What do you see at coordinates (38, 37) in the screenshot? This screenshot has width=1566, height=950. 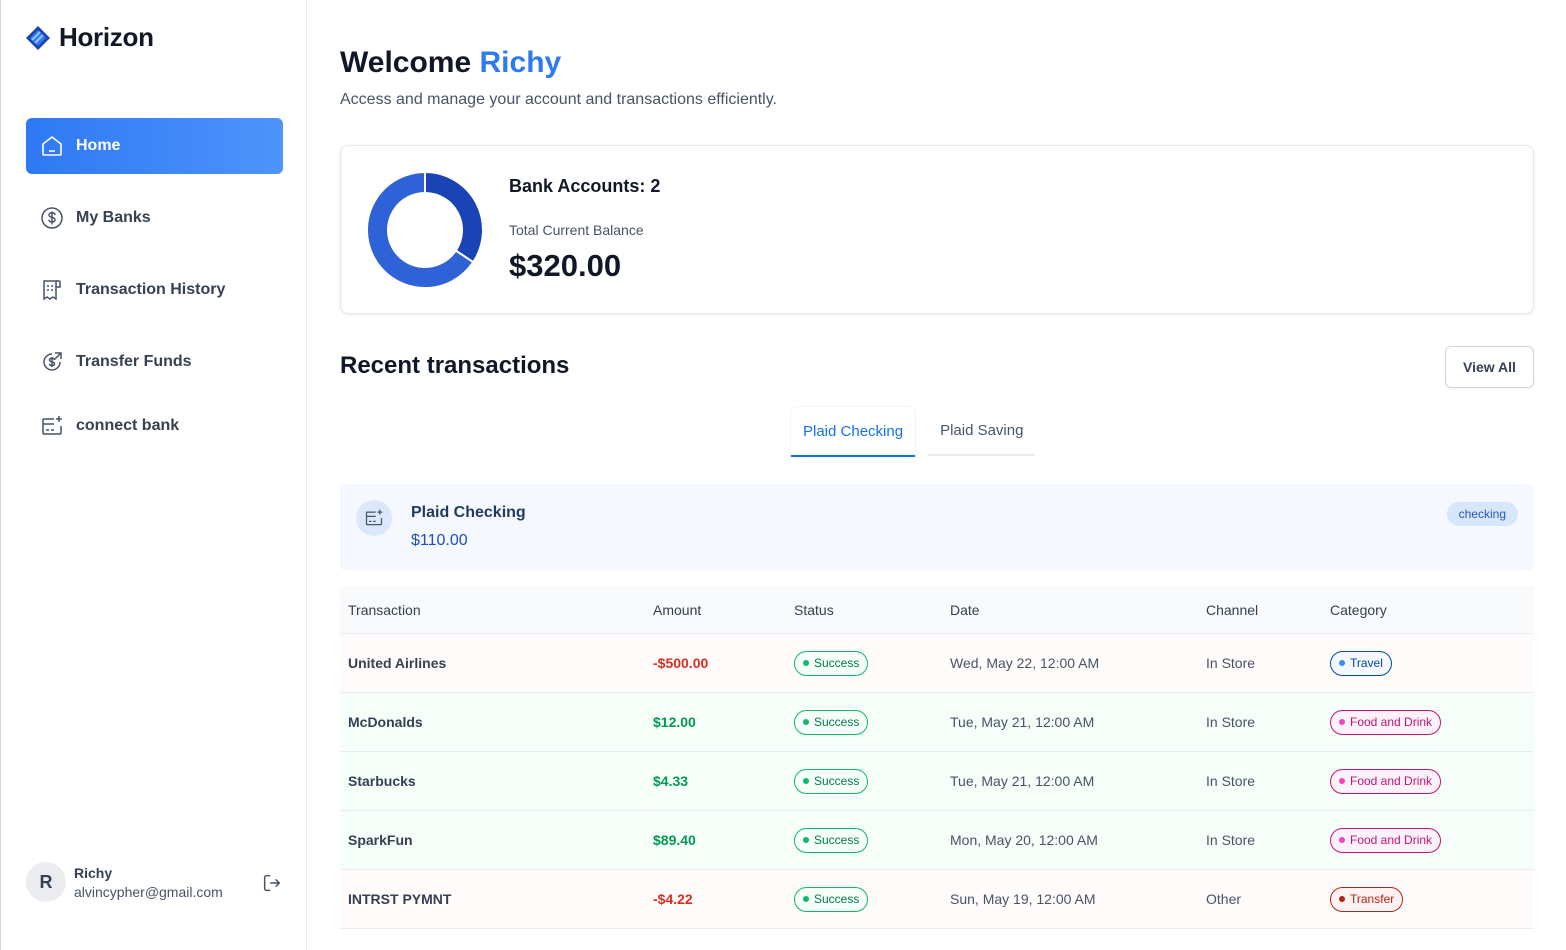 I see `horizon-logo-icon` at bounding box center [38, 37].